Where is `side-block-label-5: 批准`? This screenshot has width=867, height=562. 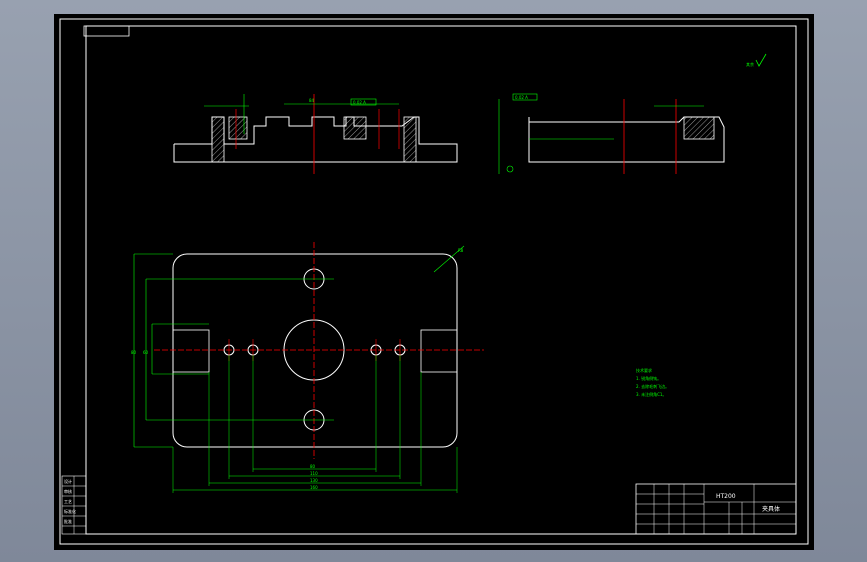 side-block-label-5: 批准 is located at coordinates (68, 521).